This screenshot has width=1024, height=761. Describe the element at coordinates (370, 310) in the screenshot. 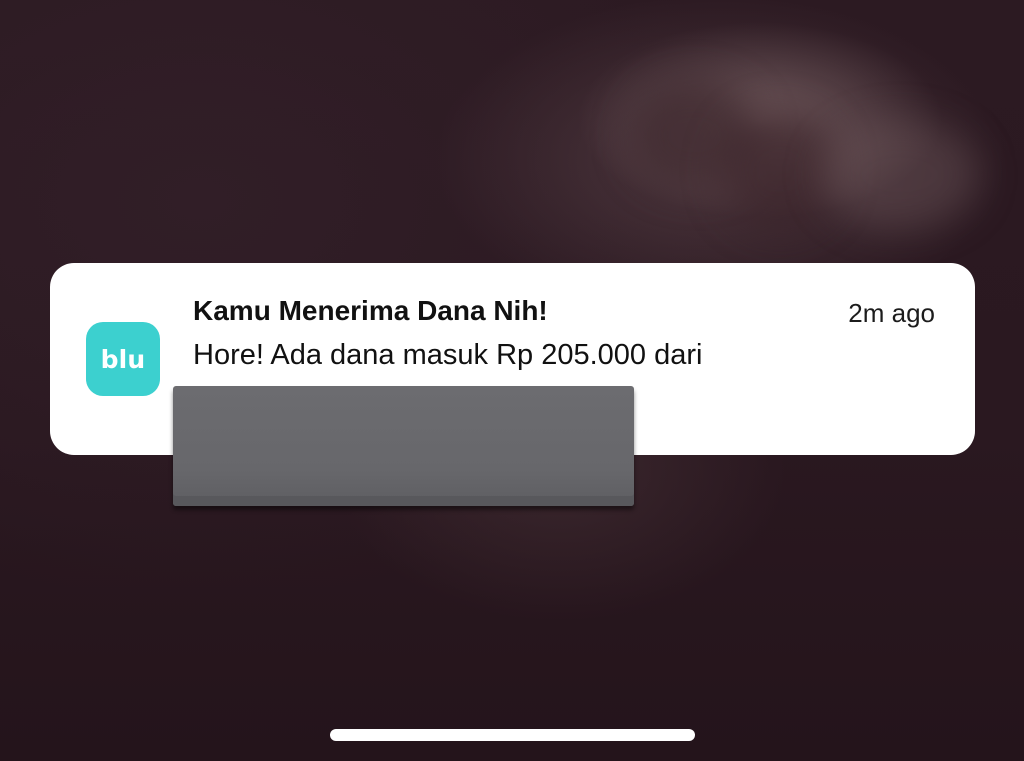

I see `notification-title: Kamu Menerima Dana Nih!` at that location.